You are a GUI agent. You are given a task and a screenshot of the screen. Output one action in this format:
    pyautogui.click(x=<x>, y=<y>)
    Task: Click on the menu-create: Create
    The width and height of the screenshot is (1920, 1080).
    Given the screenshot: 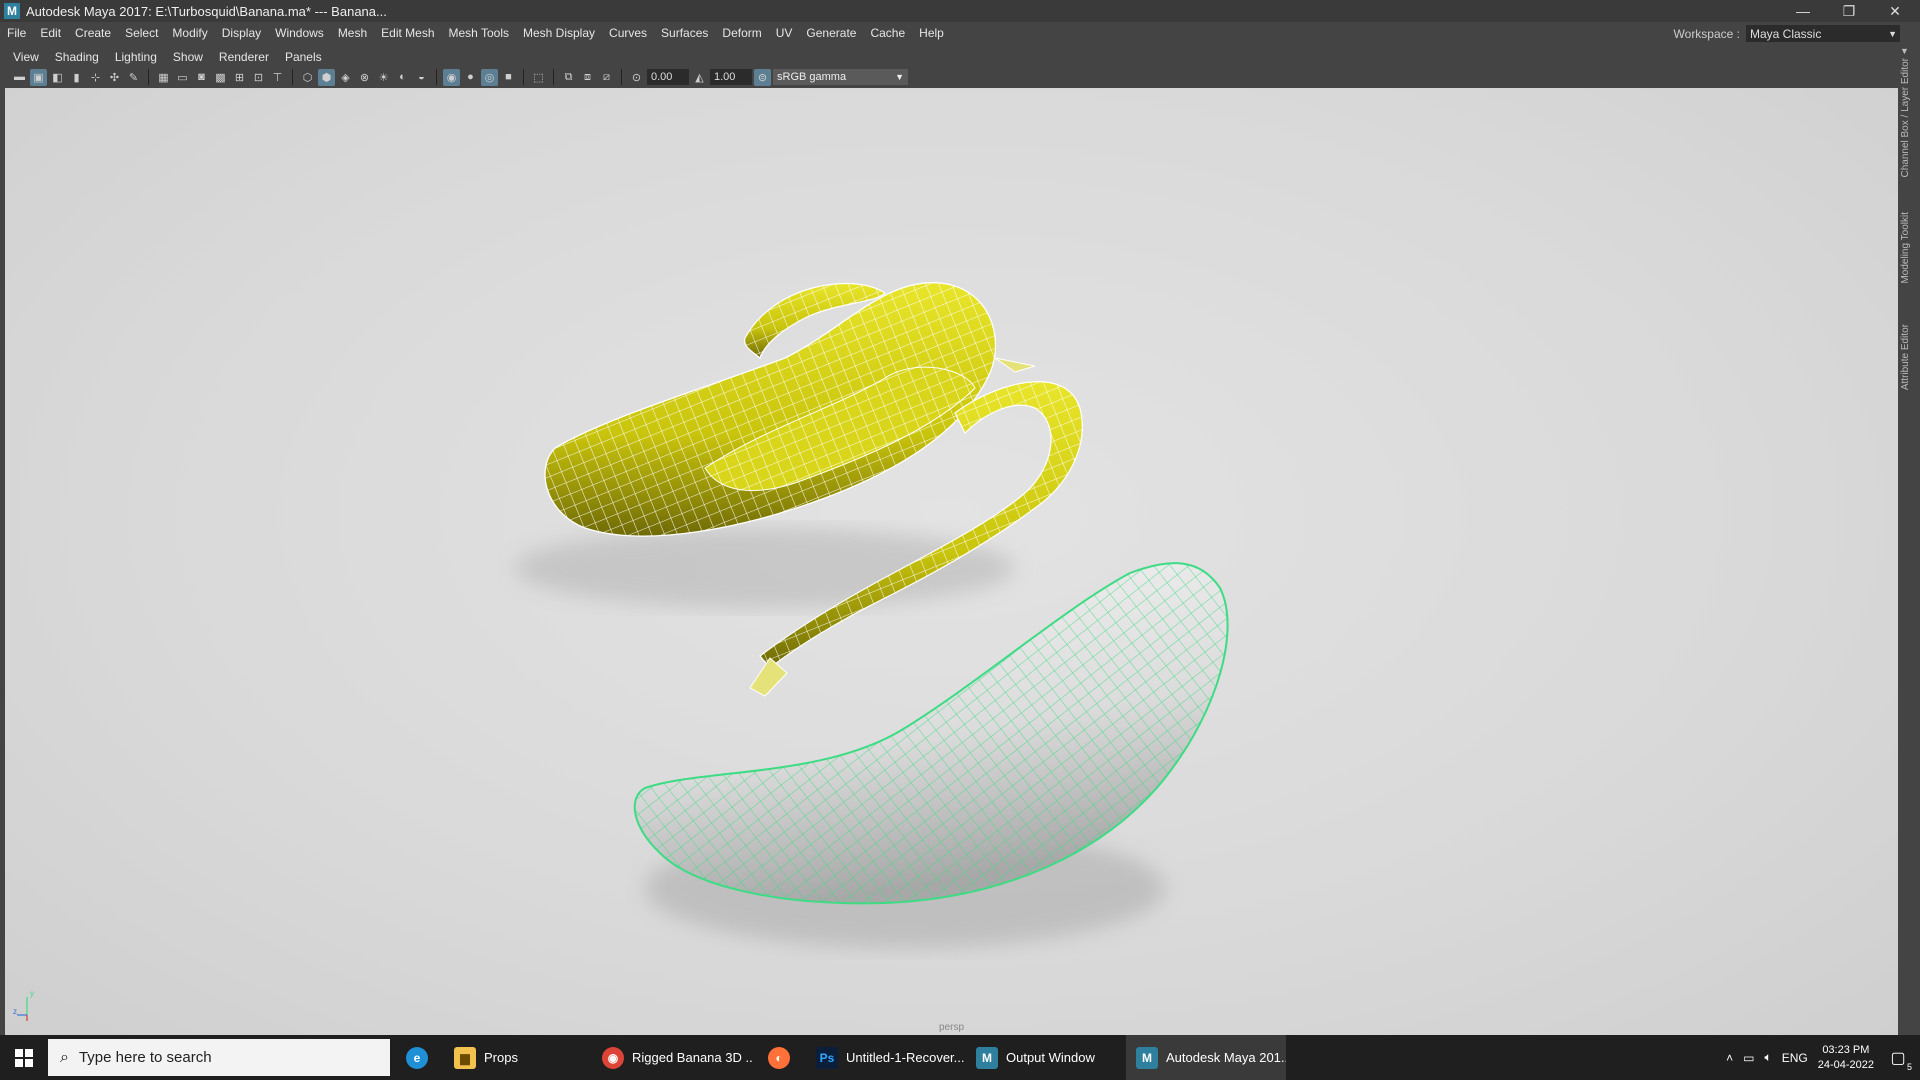 What is the action you would take?
    pyautogui.click(x=93, y=33)
    